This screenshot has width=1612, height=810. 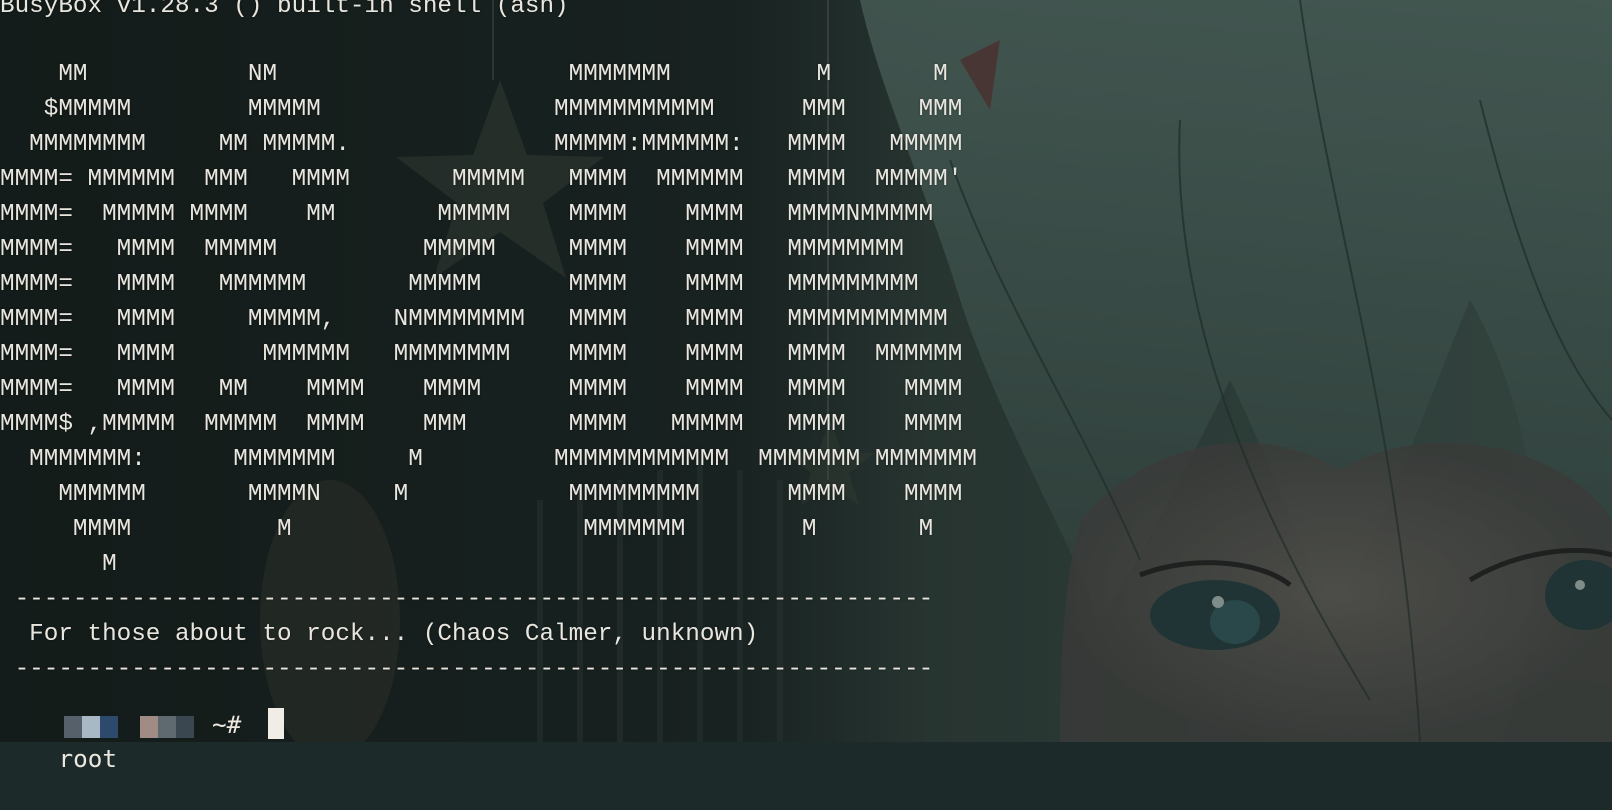 What do you see at coordinates (481, 494) in the screenshot?
I see `ascii-logo-line: MMMMMM MMMMN M MMMMMMMMM MMMM MMMM` at bounding box center [481, 494].